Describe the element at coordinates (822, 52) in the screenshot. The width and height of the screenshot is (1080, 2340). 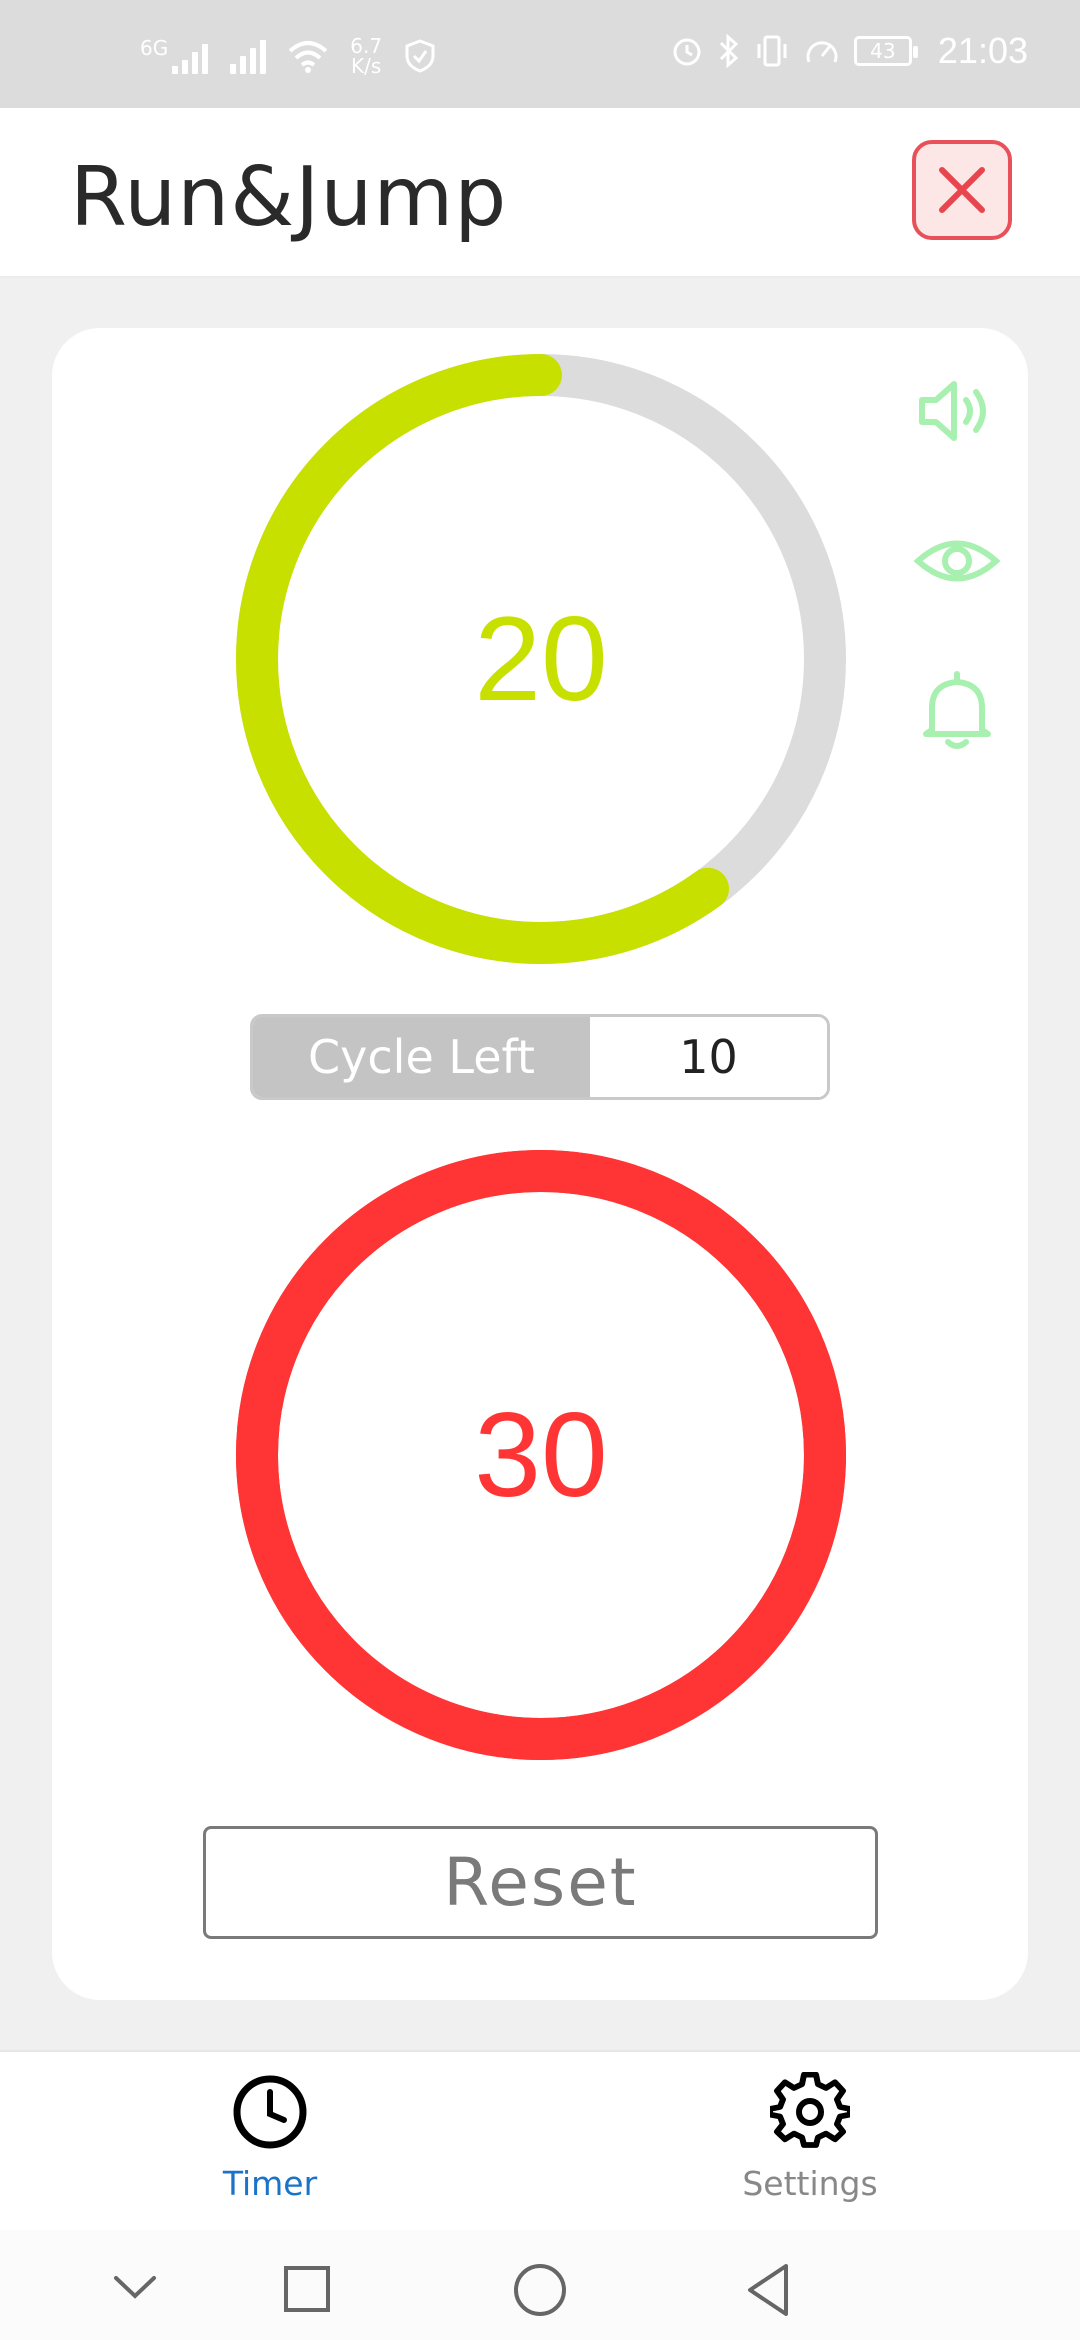
I see `speedometer-icon` at that location.